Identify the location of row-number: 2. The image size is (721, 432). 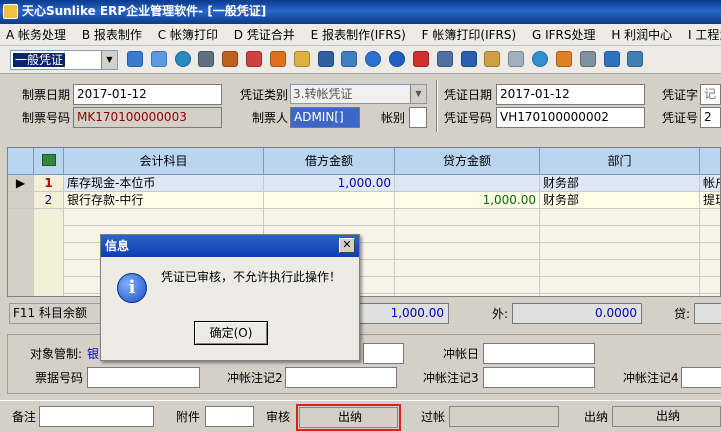
(49, 200).